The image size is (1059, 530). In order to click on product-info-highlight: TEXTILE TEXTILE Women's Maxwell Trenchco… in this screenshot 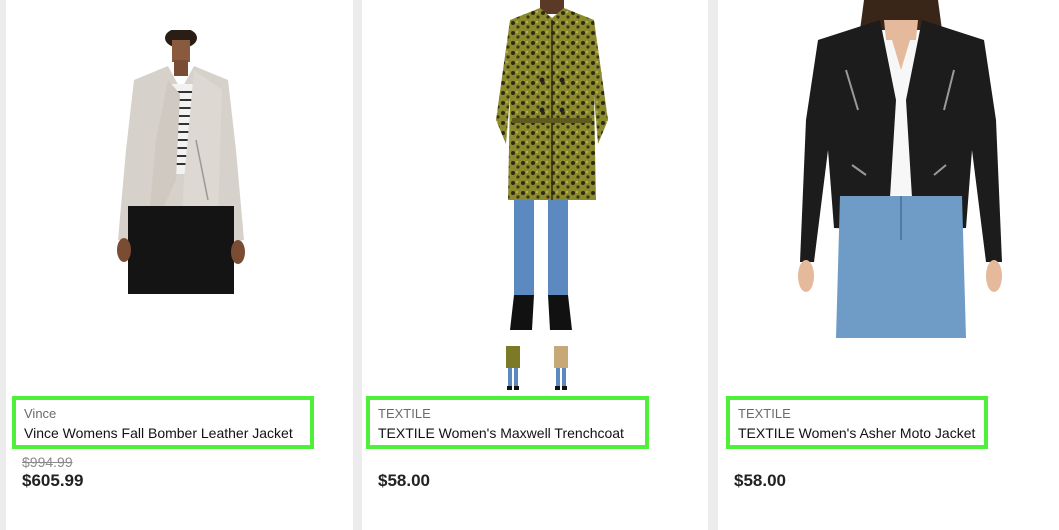, I will do `click(507, 422)`.